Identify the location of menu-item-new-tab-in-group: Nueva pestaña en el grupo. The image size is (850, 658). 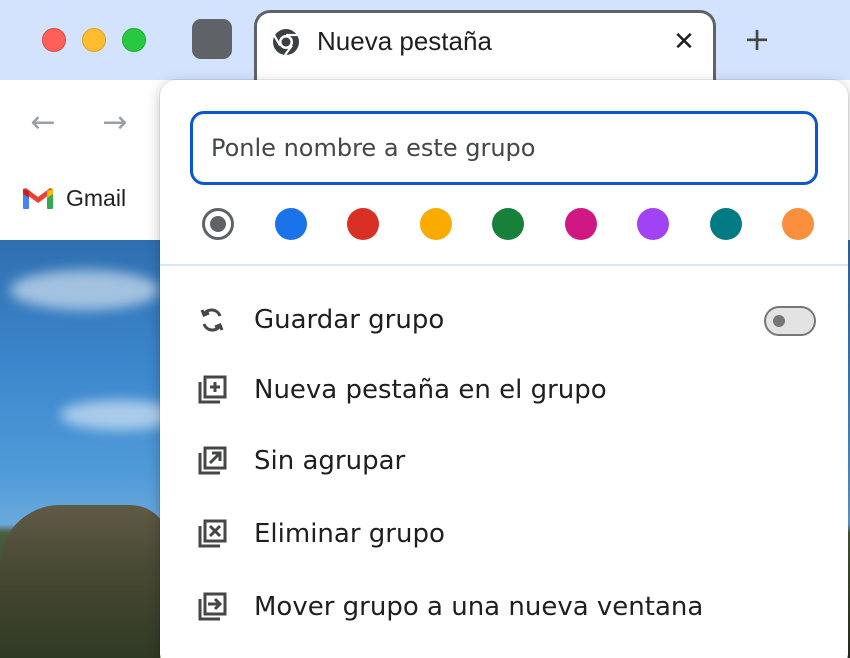
(504, 390).